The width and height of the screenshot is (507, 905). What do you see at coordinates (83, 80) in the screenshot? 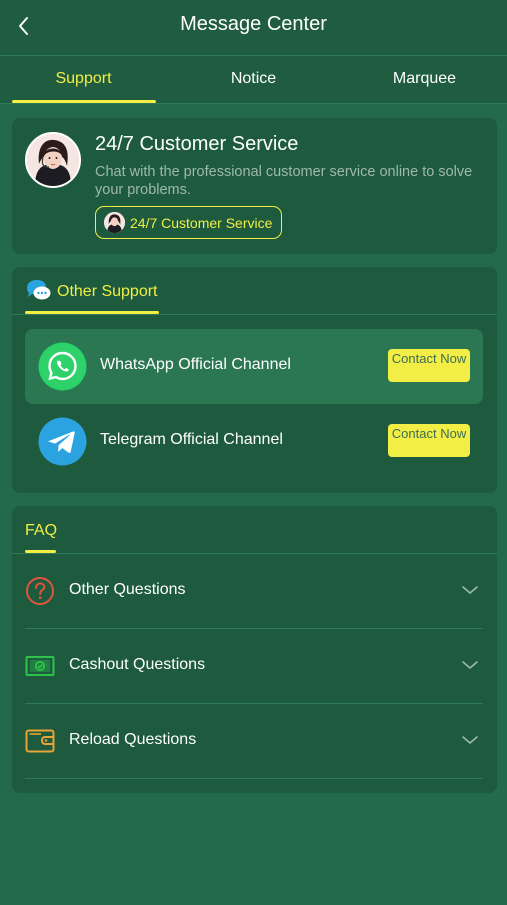
I see `tab-support: Support` at bounding box center [83, 80].